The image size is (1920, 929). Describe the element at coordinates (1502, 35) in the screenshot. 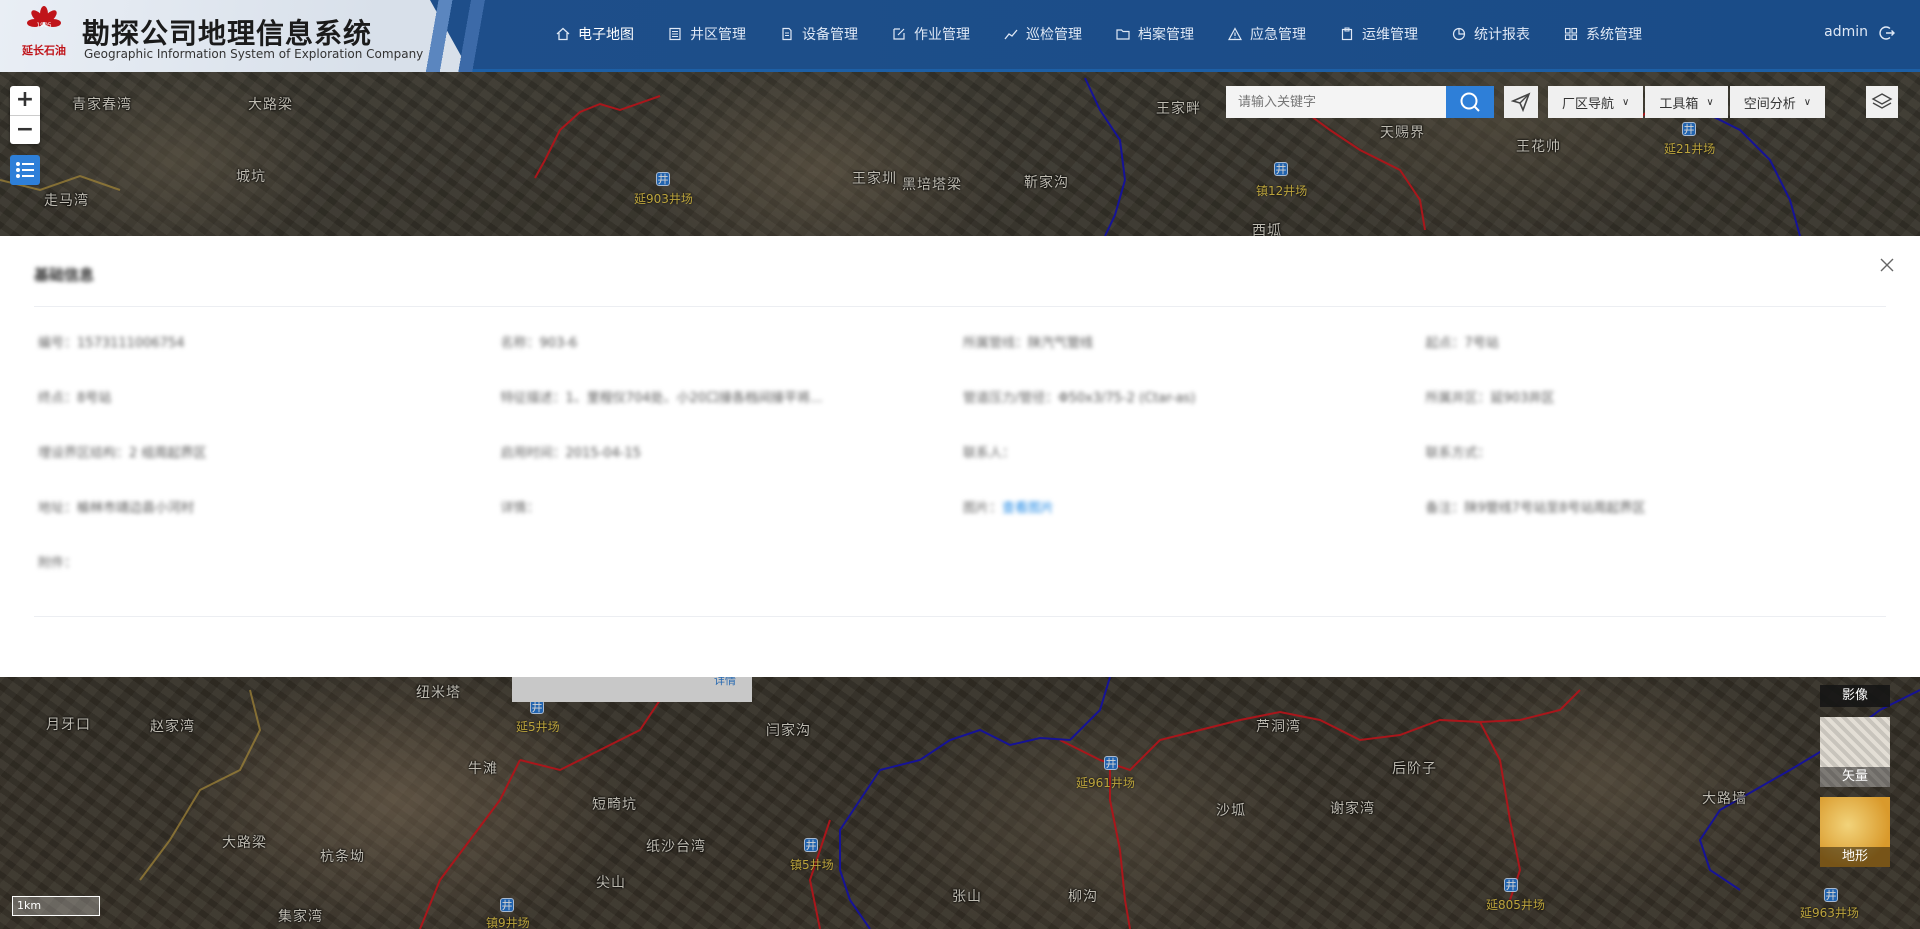

I see `nav-label: 统计报表` at that location.